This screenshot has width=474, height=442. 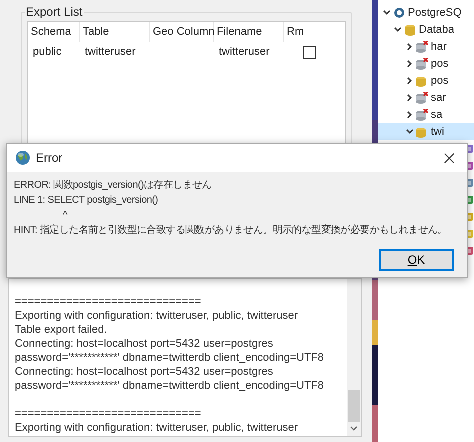 What do you see at coordinates (307, 32) in the screenshot?
I see `column-header: Rm` at bounding box center [307, 32].